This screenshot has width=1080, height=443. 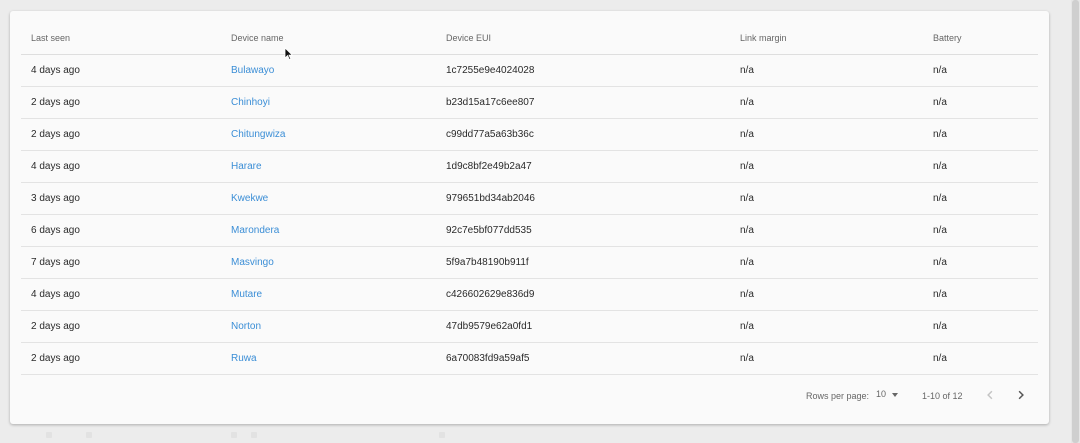 I want to click on device-eui-cell: 92c7e5bf077dd535, so click(x=583, y=230).